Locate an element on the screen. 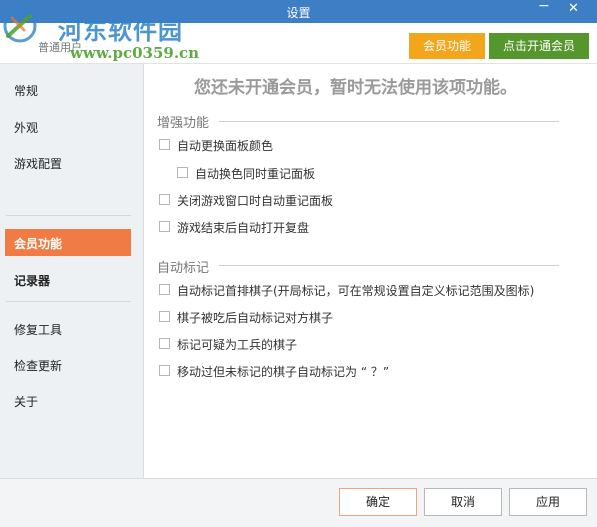  sidebar-item-about: 关于 is located at coordinates (26, 401).